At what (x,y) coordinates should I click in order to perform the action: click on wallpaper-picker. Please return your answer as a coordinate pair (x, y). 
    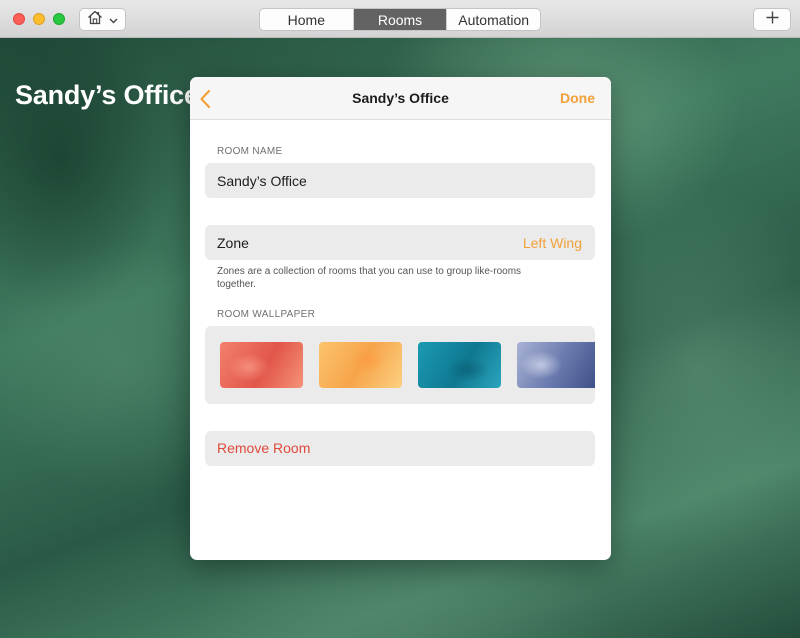
    Looking at the image, I should click on (400, 365).